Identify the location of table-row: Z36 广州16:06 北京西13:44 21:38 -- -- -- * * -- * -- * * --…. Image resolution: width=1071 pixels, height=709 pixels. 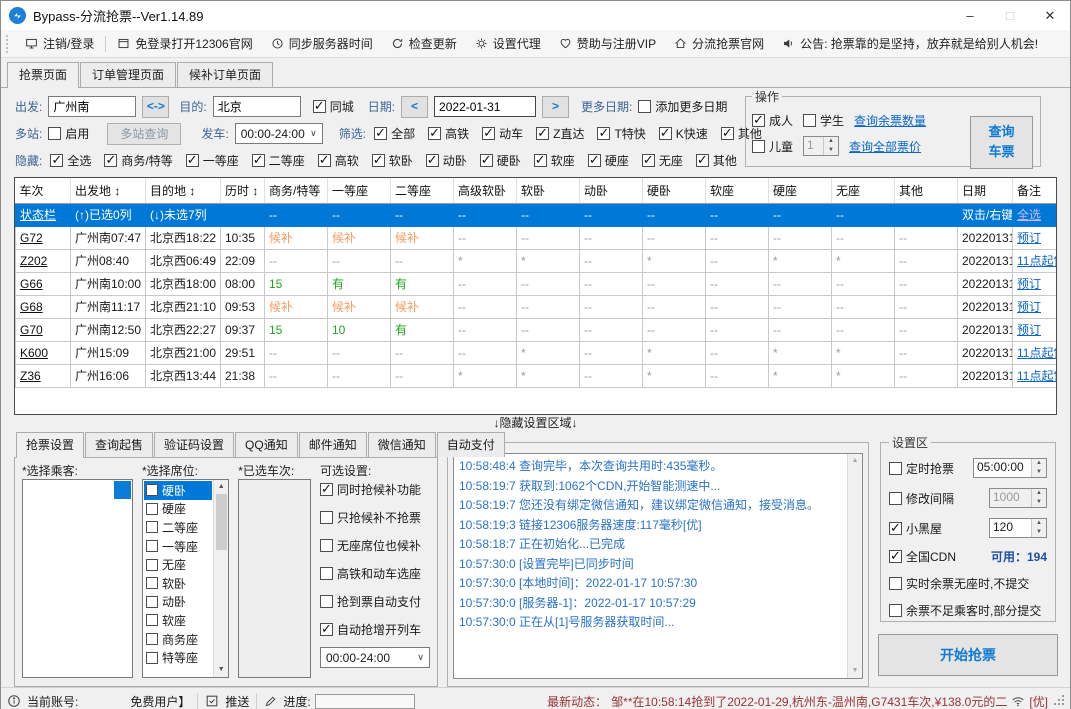
(535, 375).